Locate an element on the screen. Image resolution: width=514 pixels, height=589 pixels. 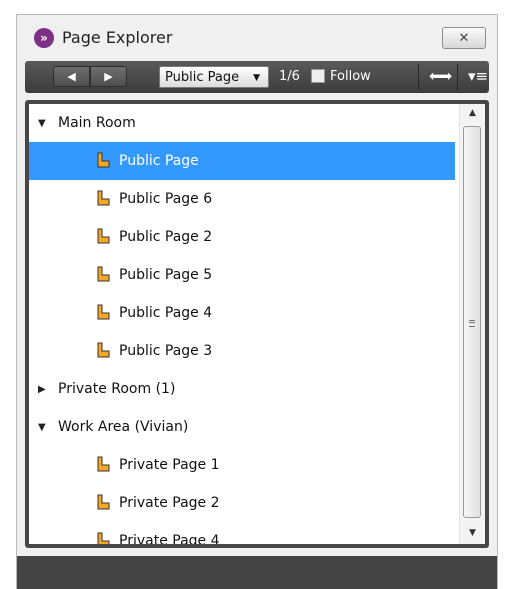
vertical-scrollbar: ▲ ▼ is located at coordinates (472, 324).